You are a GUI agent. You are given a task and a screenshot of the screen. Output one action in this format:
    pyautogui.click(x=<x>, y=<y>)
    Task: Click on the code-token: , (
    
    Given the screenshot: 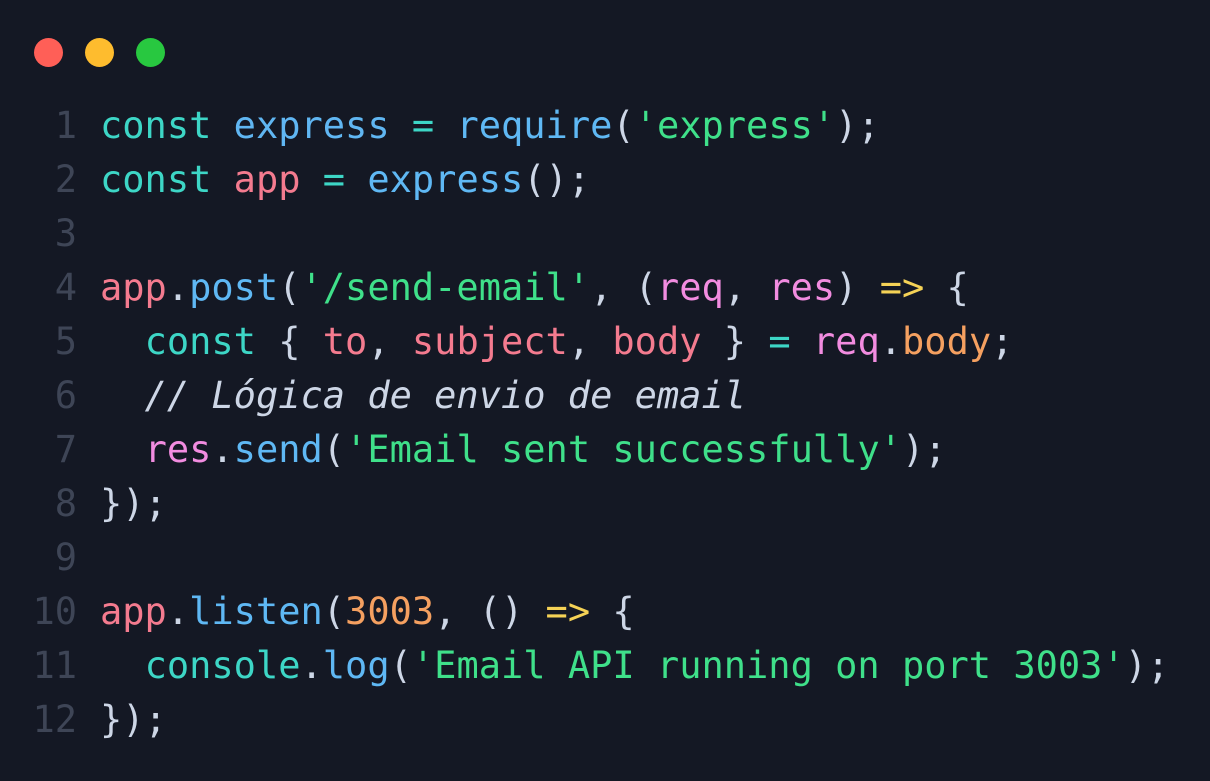 What is the action you would take?
    pyautogui.click(x=623, y=287)
    